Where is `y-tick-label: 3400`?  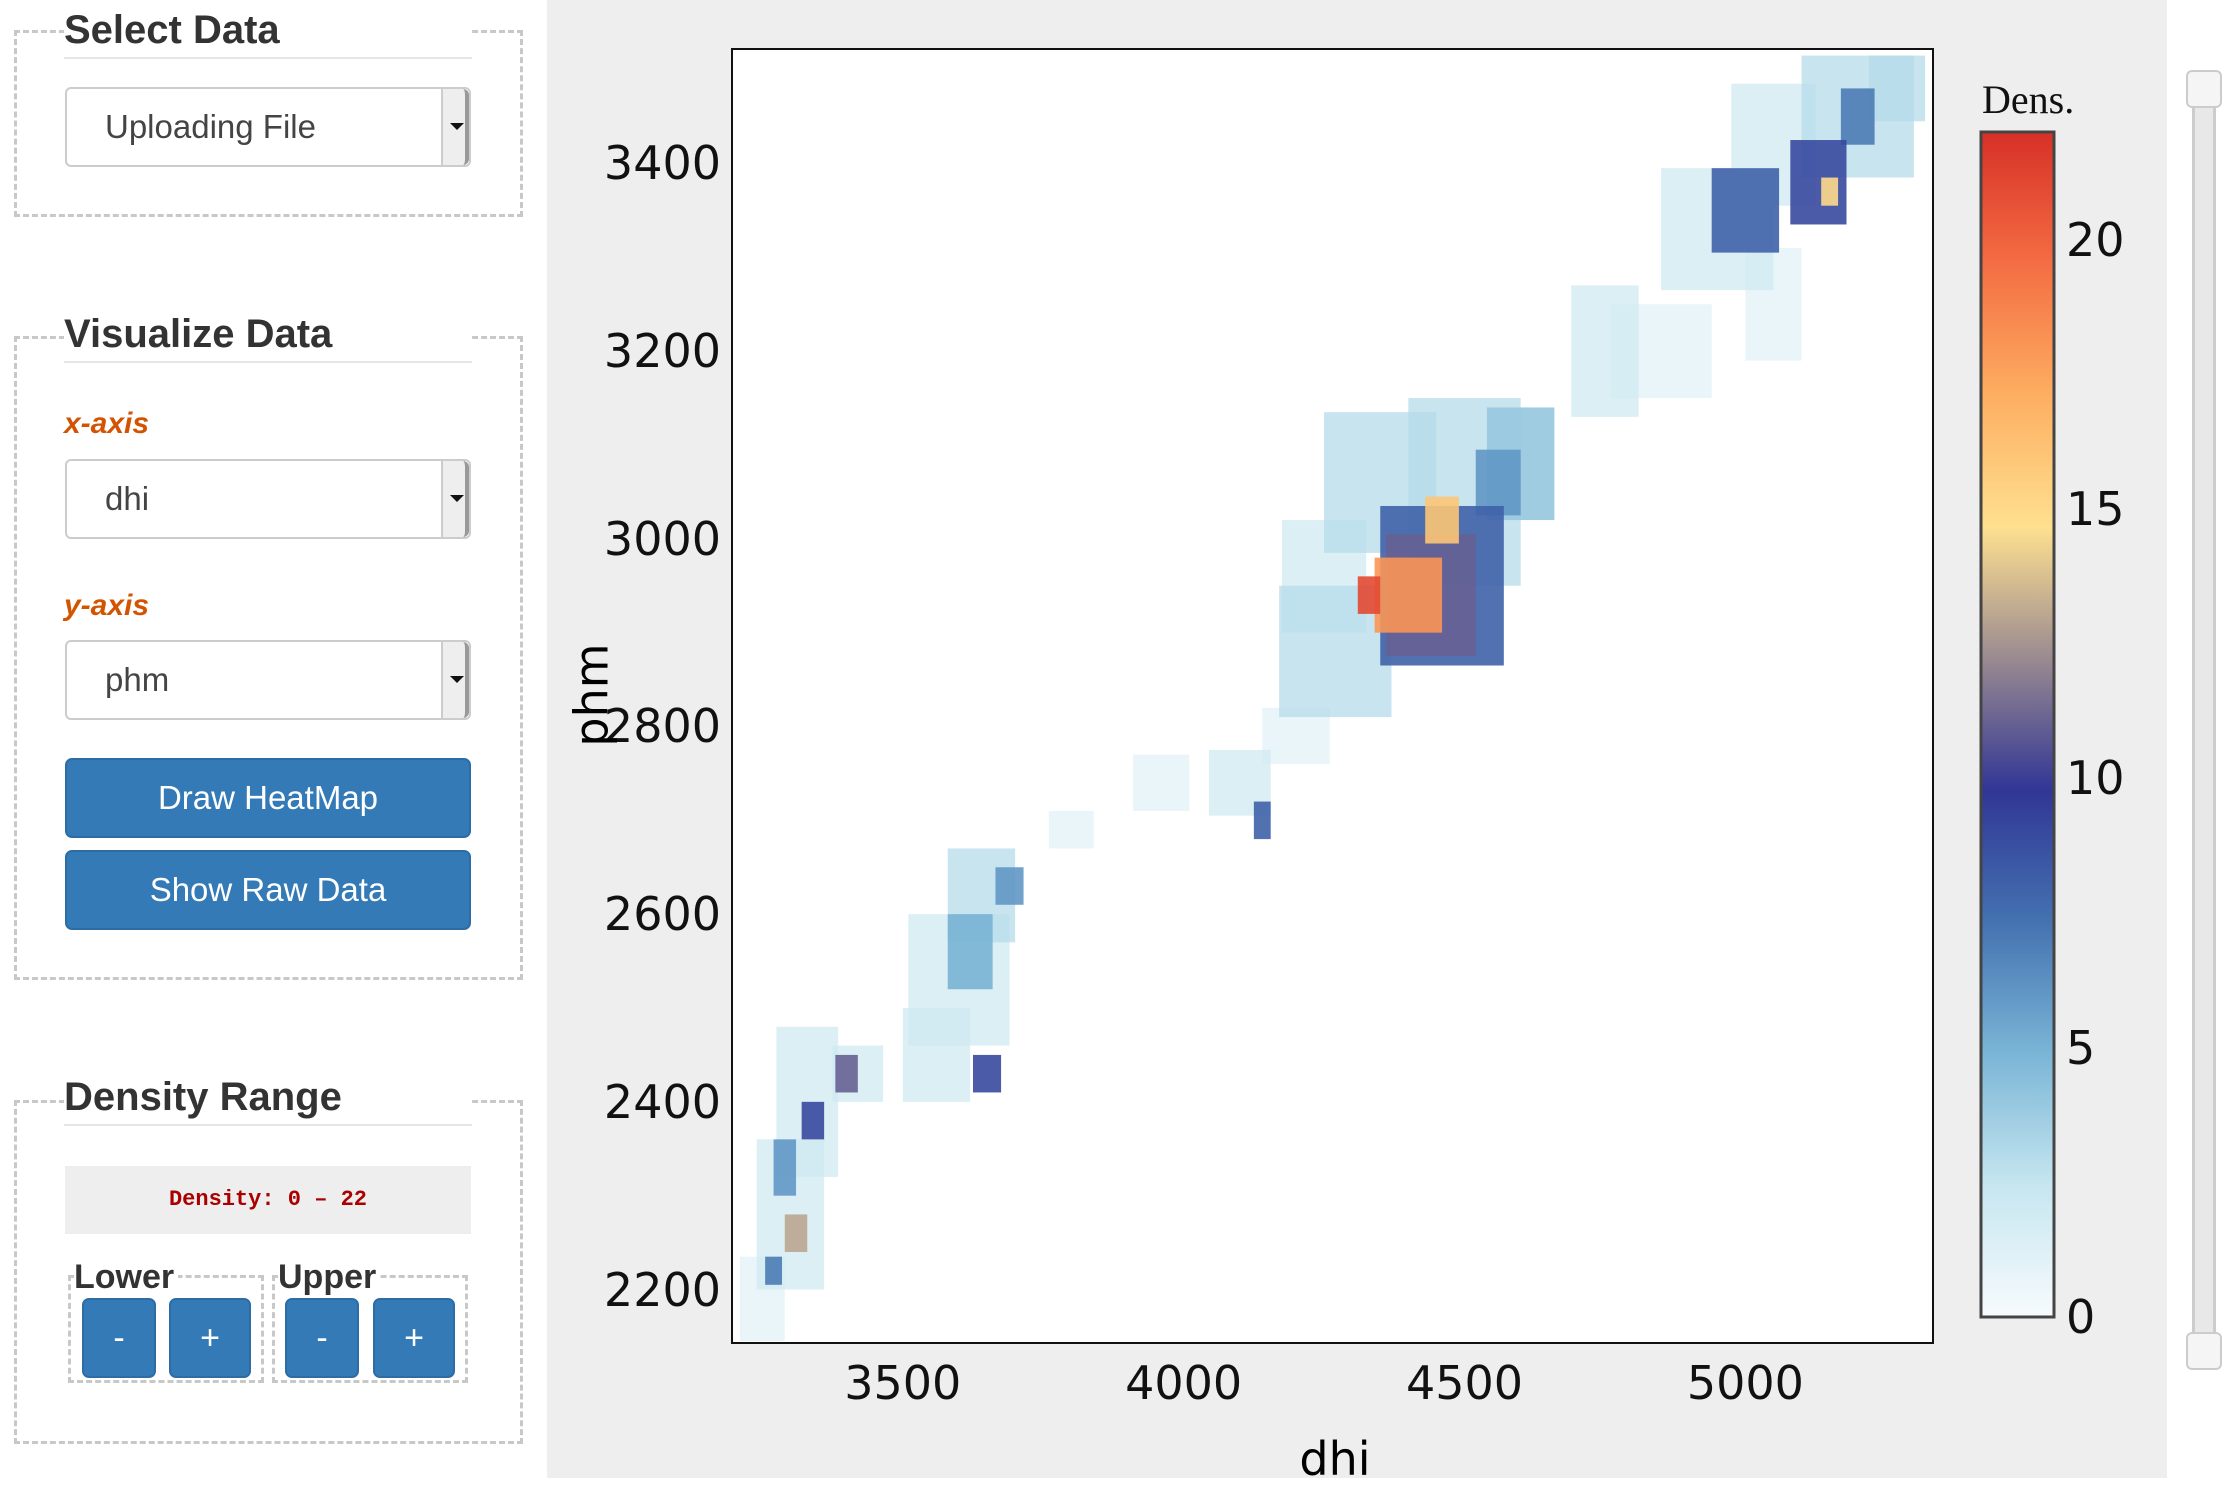 y-tick-label: 3400 is located at coordinates (662, 163).